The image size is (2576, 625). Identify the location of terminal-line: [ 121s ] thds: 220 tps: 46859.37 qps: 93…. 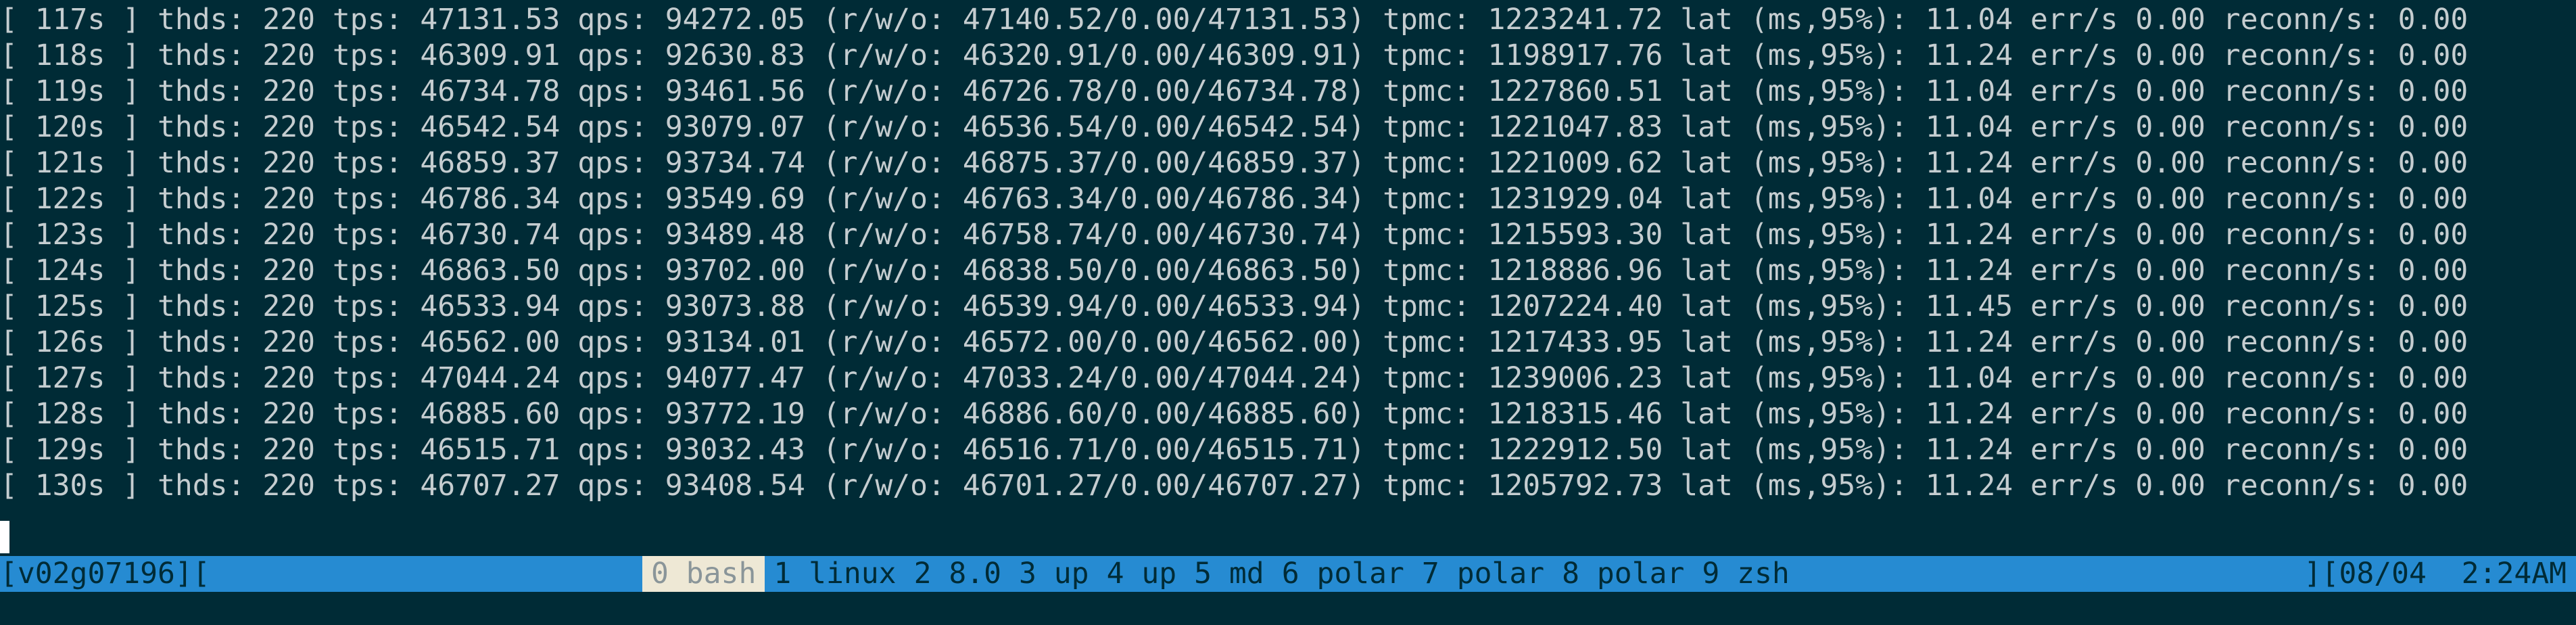
(1234, 163).